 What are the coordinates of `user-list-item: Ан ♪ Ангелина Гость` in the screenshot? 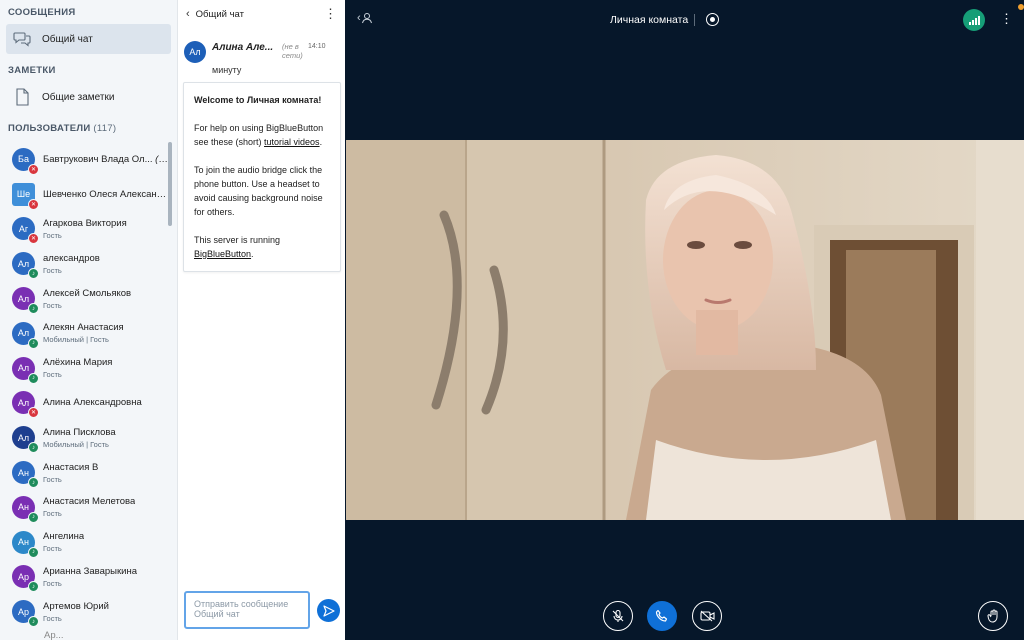 It's located at (84, 542).